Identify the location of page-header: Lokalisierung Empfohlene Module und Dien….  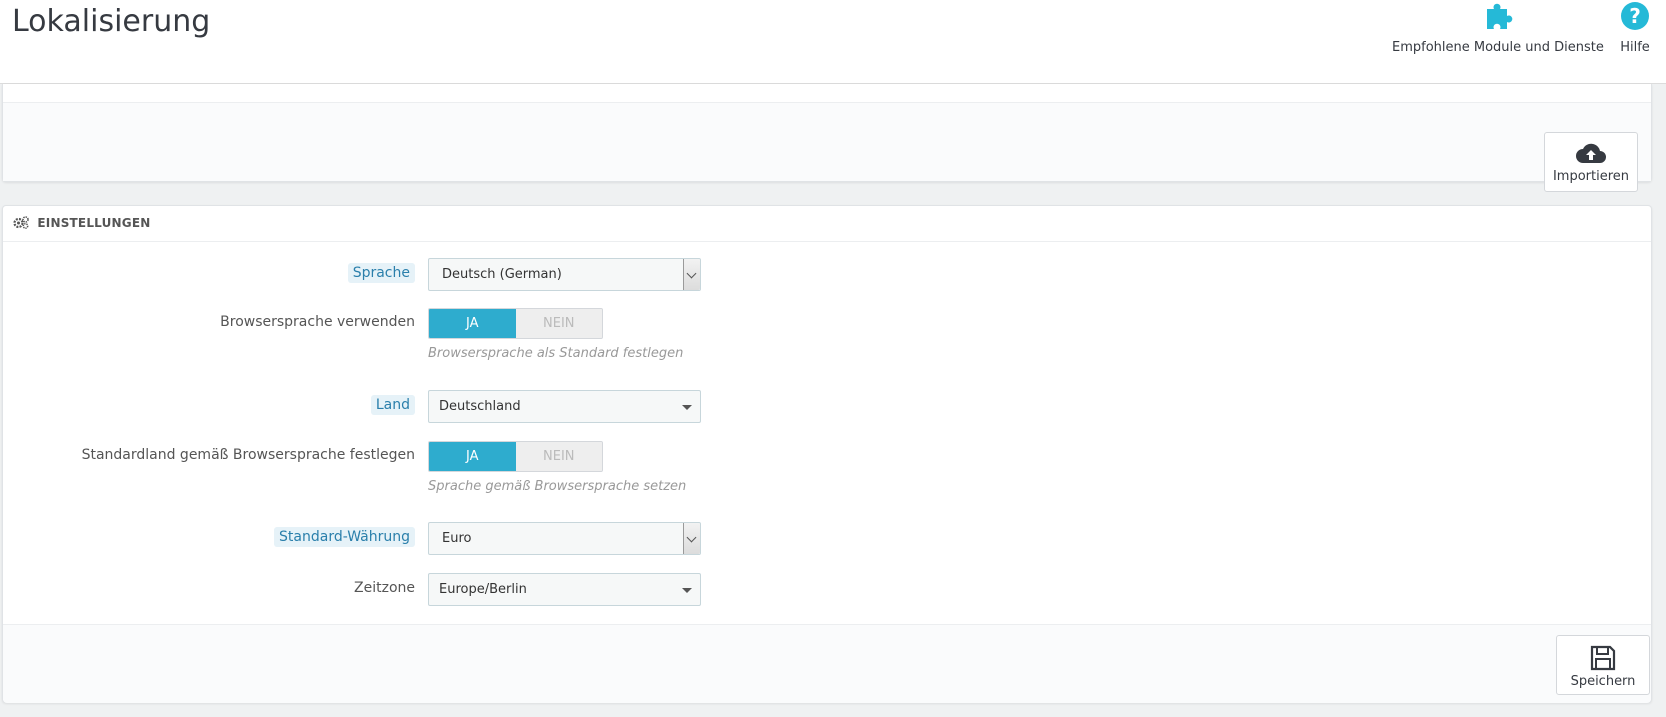
(833, 42).